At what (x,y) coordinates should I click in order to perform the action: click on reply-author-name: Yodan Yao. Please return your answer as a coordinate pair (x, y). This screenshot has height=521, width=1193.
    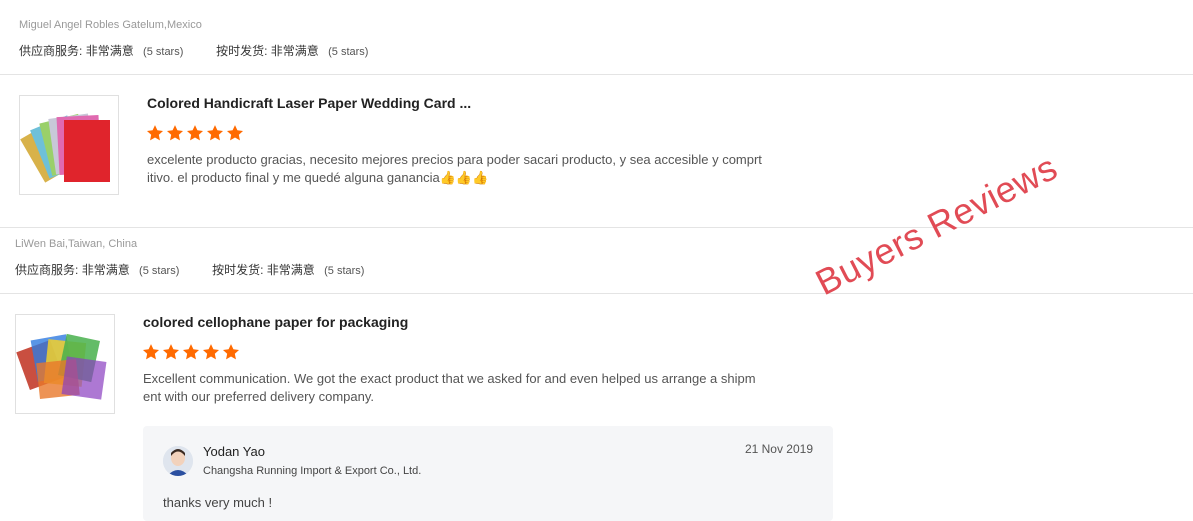
    Looking at the image, I should click on (234, 451).